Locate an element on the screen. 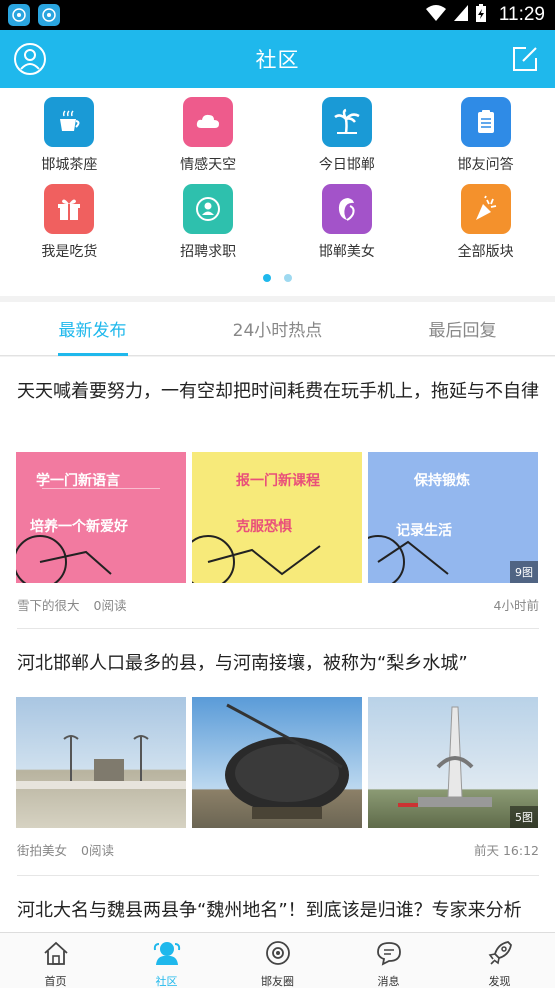  tea-cup-icon is located at coordinates (69, 122).